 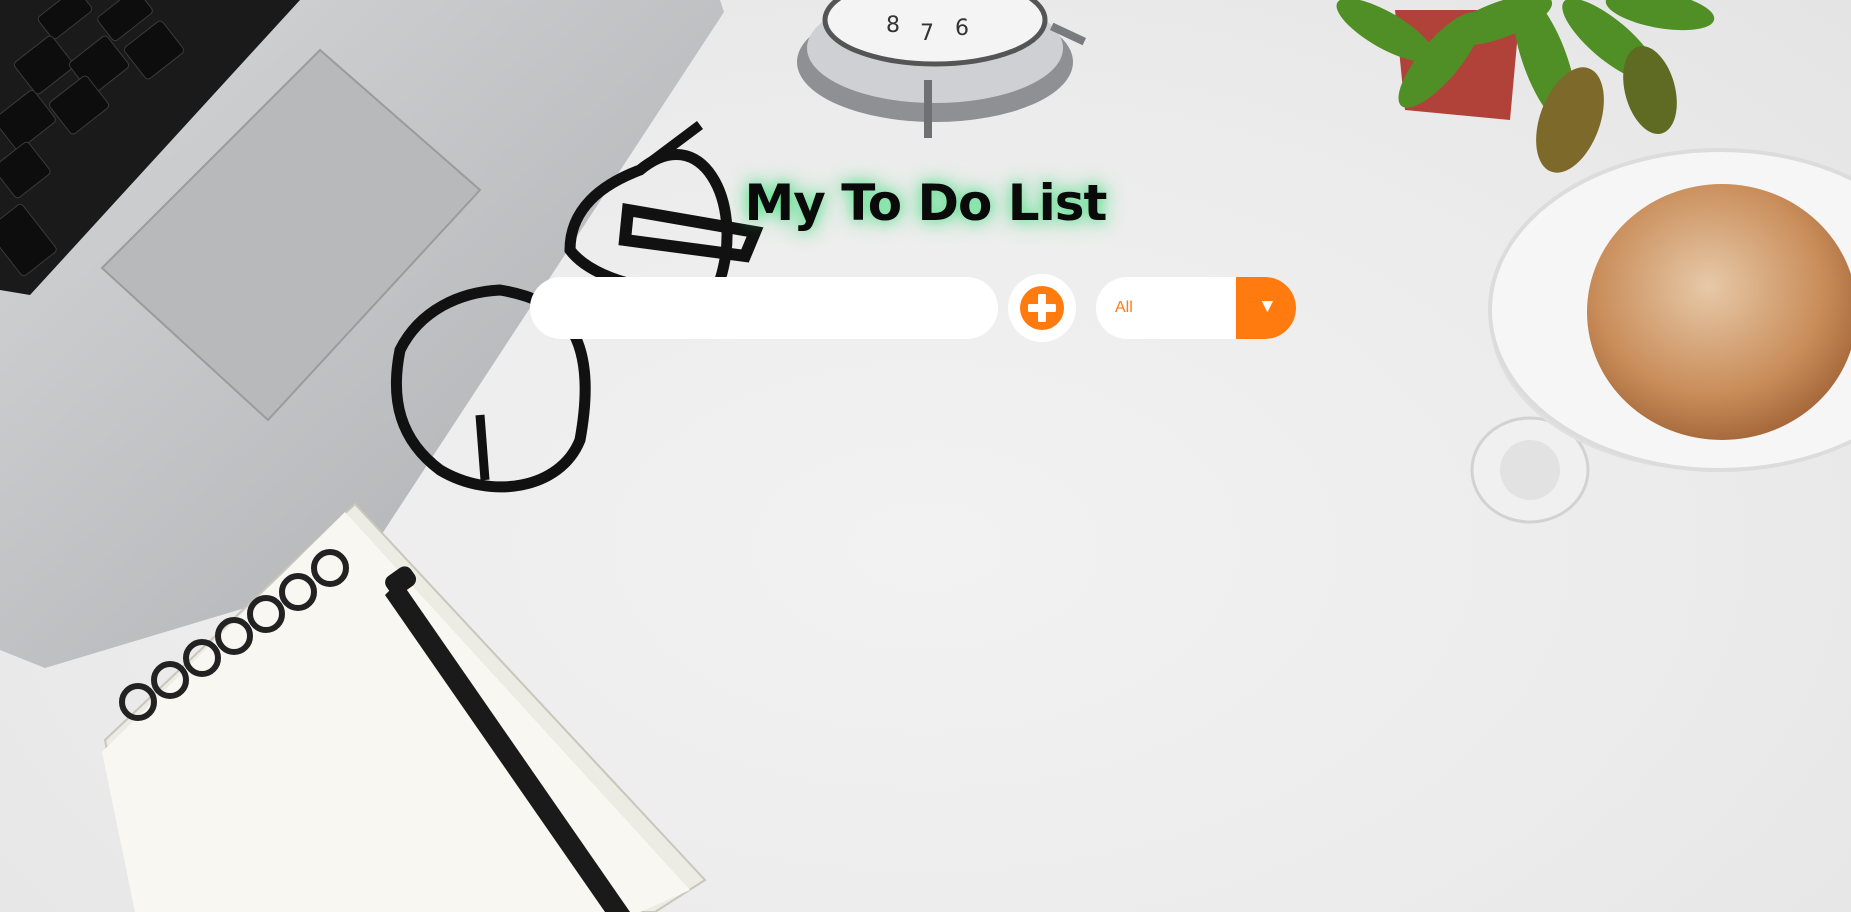 What do you see at coordinates (1196, 308) in the screenshot?
I see `filter-select: All ▼` at bounding box center [1196, 308].